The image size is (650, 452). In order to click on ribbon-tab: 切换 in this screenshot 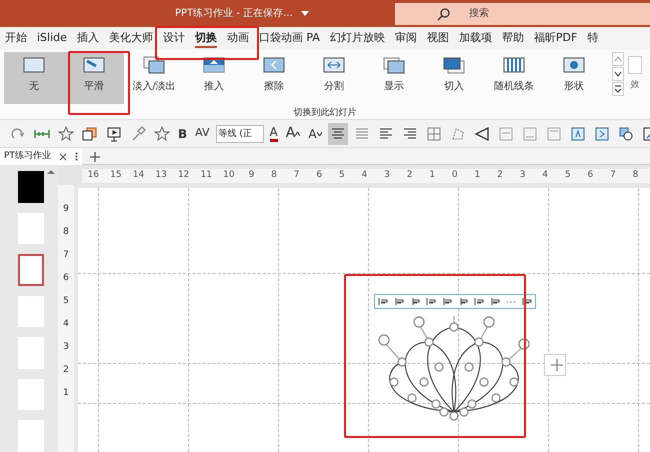, I will do `click(206, 38)`.